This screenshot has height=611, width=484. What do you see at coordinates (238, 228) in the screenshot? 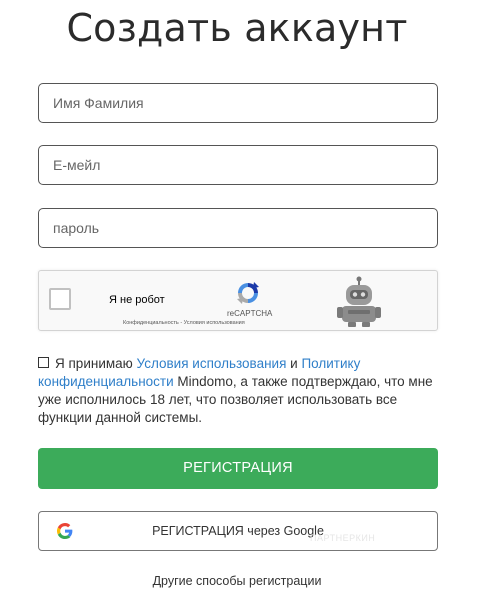
I see `password-input` at bounding box center [238, 228].